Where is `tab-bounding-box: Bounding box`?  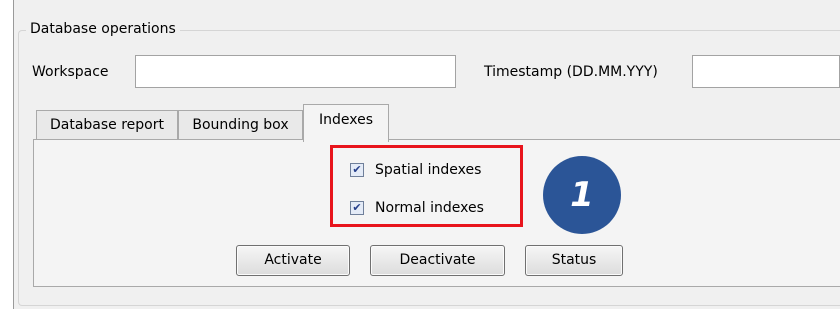 tab-bounding-box: Bounding box is located at coordinates (240, 125).